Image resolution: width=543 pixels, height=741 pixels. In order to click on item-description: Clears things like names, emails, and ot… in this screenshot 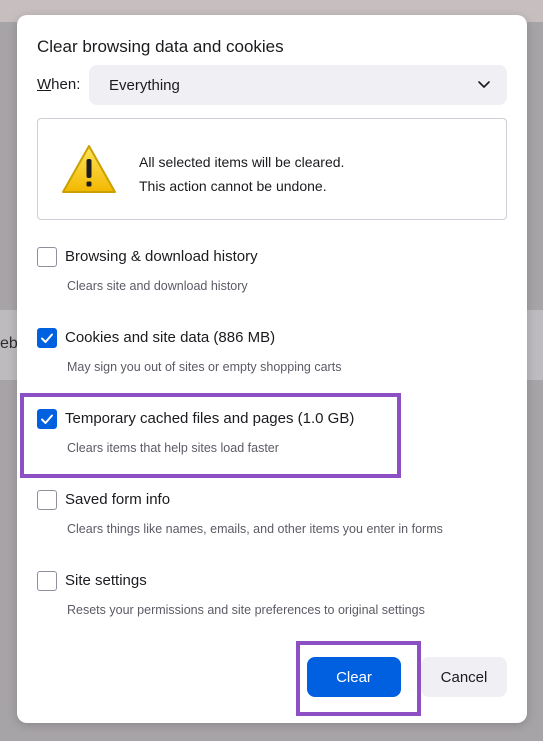, I will do `click(255, 529)`.